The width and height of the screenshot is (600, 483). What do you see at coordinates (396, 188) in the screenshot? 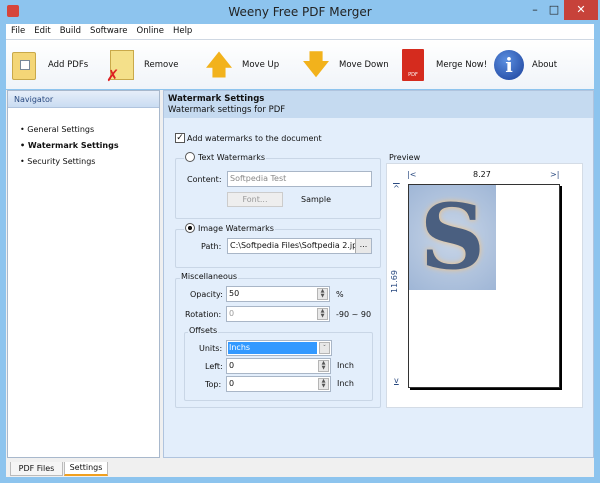
I see `preview-top-mark: ^` at bounding box center [396, 188].